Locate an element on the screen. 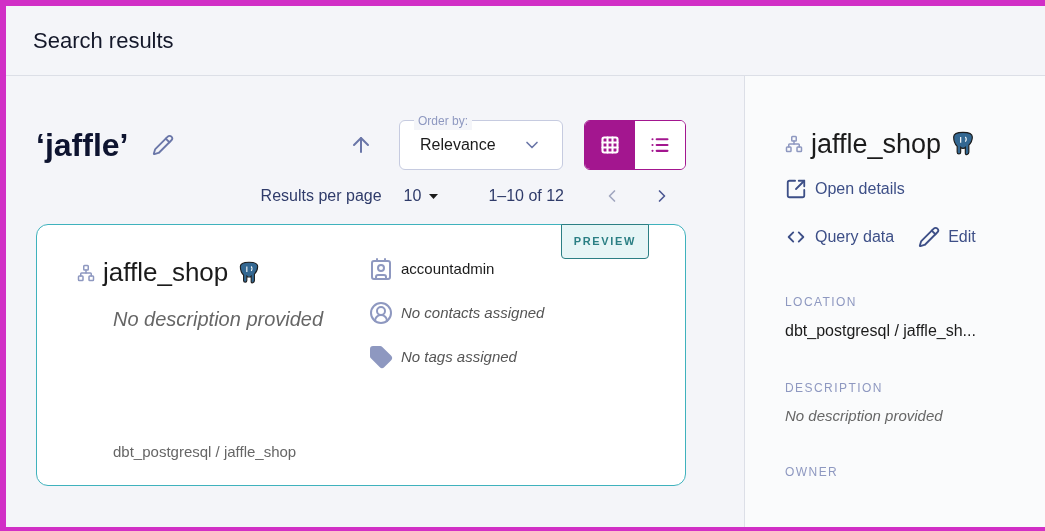  list-view-button is located at coordinates (660, 145).